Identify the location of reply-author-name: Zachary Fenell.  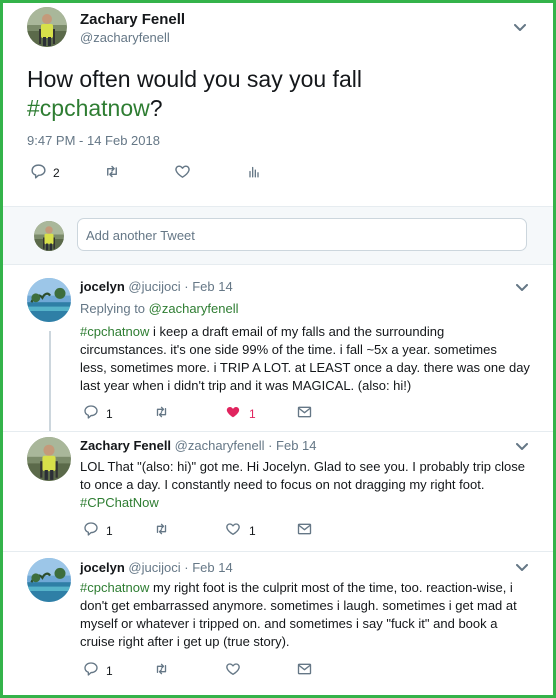
(125, 445).